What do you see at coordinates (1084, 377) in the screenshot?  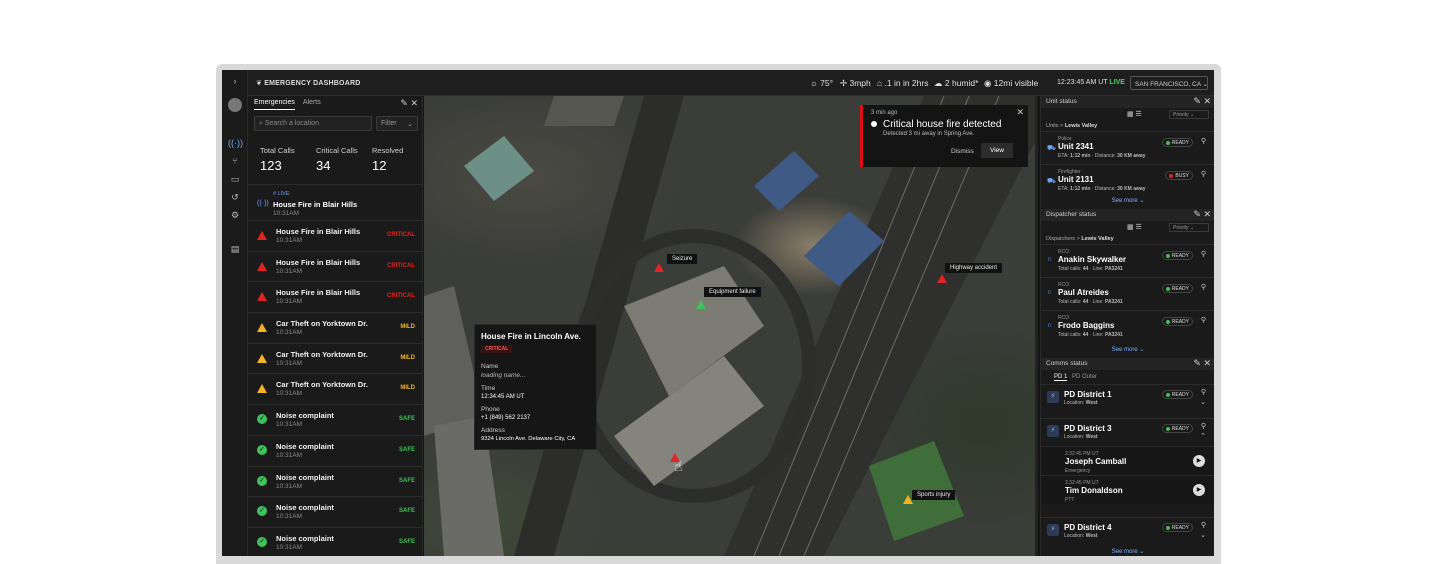 I see `tab-pd-outer: PD Outer` at bounding box center [1084, 377].